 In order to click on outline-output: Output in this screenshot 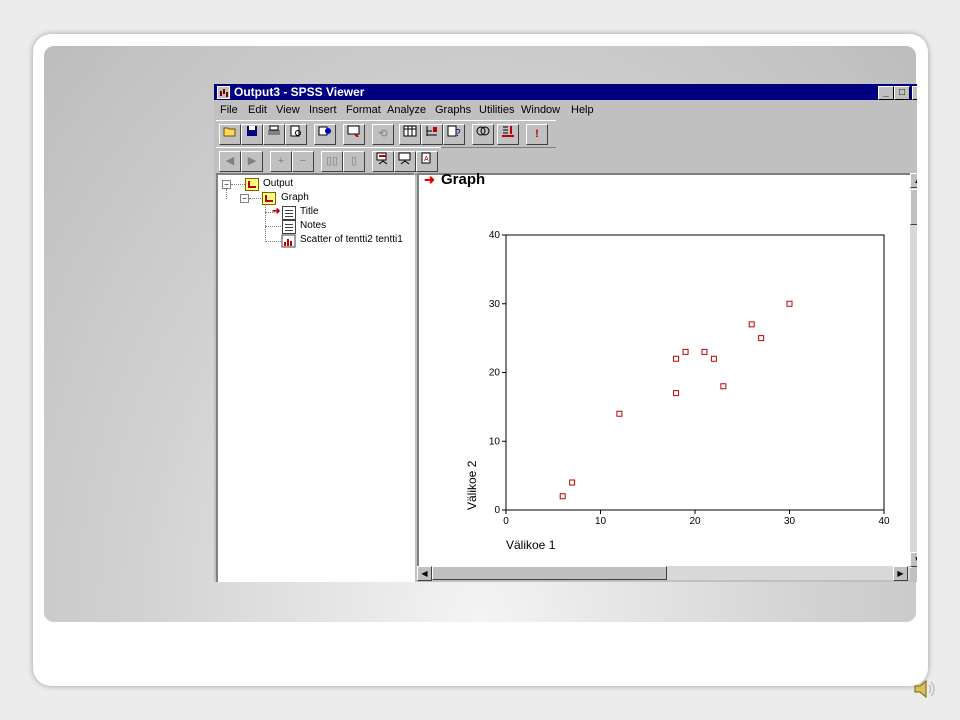, I will do `click(278, 183)`.